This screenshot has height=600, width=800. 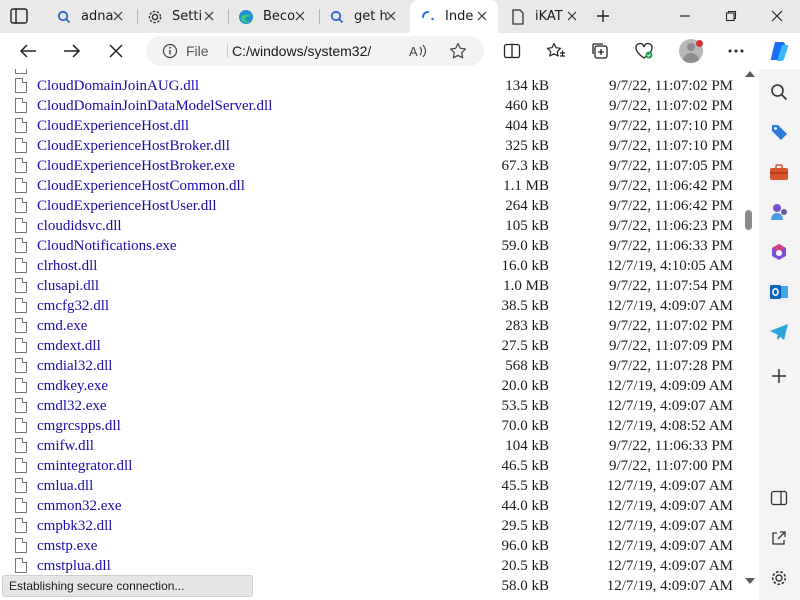 What do you see at coordinates (525, 466) in the screenshot?
I see `file-size: 46.5 kB` at bounding box center [525, 466].